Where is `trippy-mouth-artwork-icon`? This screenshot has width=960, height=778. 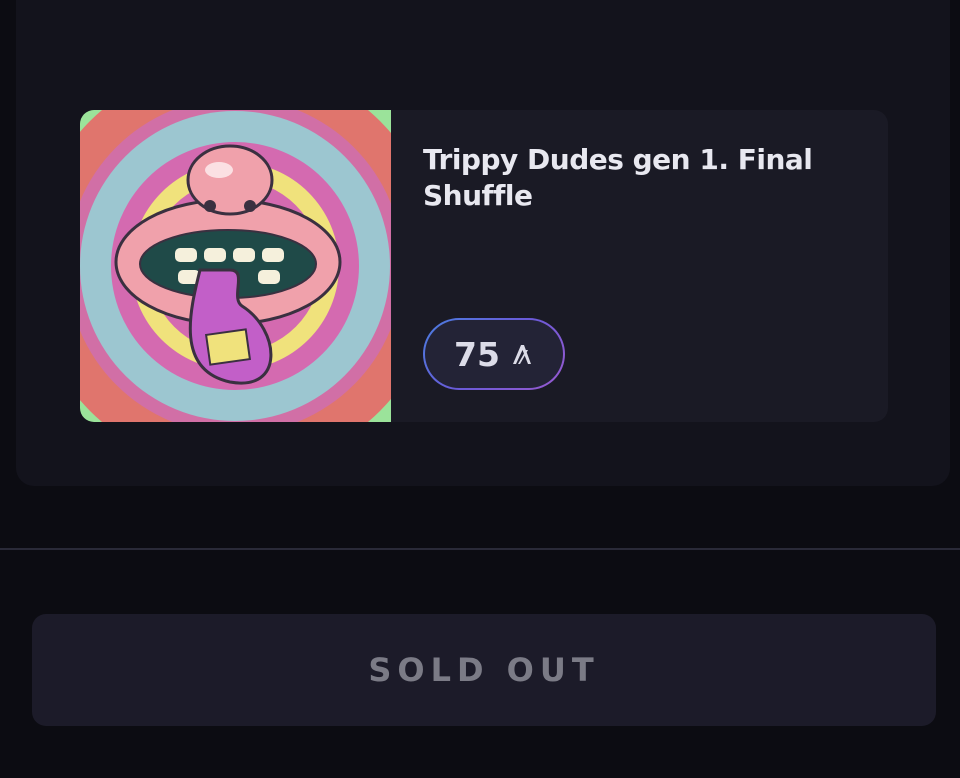
trippy-mouth-artwork-icon is located at coordinates (235, 266).